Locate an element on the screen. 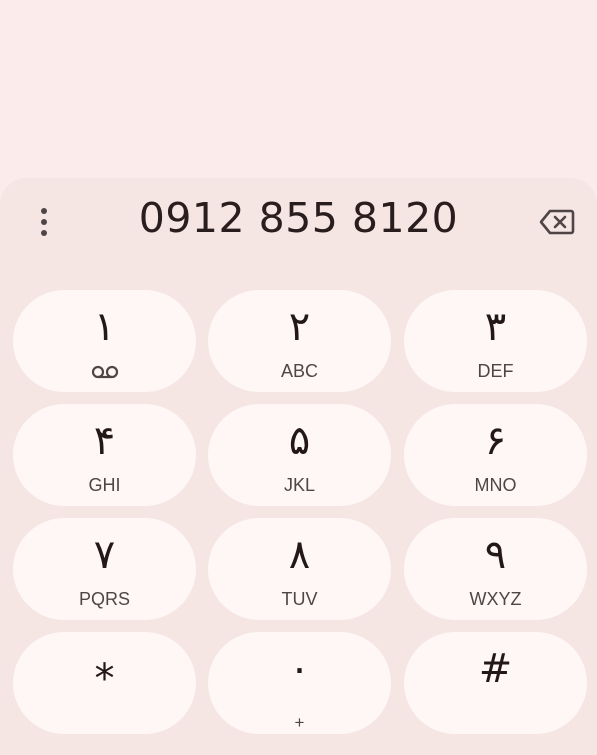 This screenshot has height=755, width=597. key-digit: ۰ is located at coordinates (299, 669).